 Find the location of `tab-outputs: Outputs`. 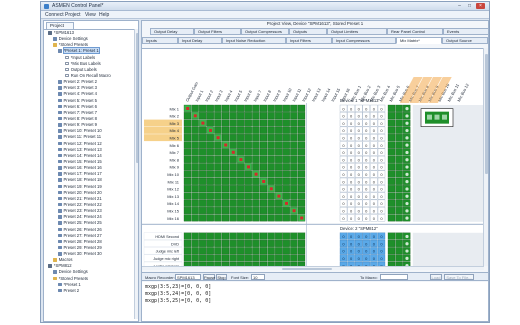

tab-outputs: Outputs is located at coordinates (308, 31).